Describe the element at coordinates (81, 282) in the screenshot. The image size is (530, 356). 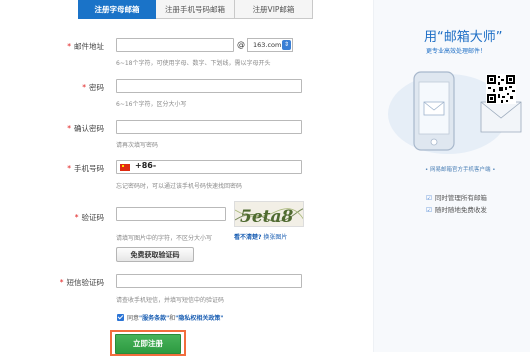
I see `sms-code-label: * 短信验证码` at that location.